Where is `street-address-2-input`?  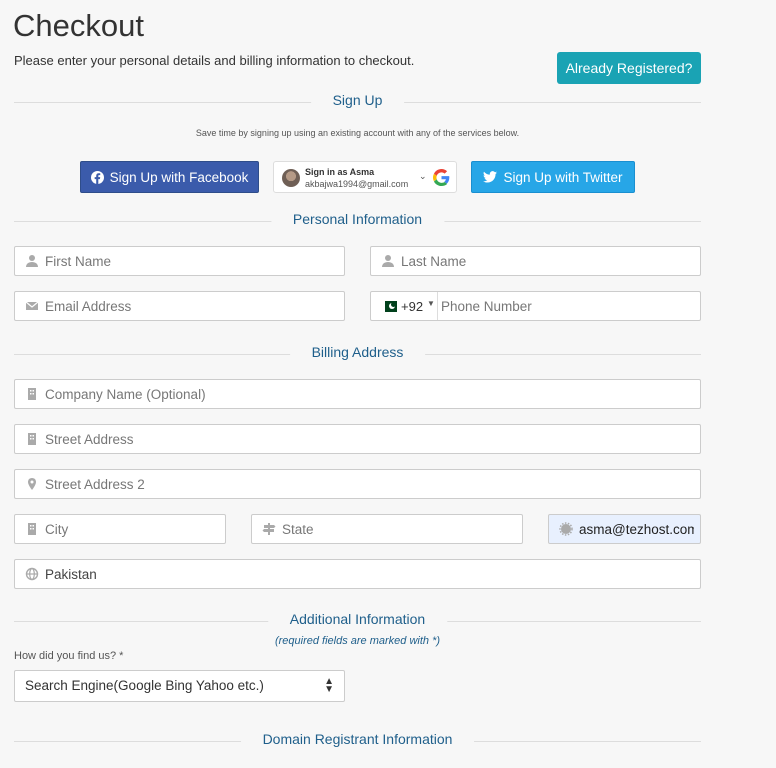 street-address-2-input is located at coordinates (369, 484).